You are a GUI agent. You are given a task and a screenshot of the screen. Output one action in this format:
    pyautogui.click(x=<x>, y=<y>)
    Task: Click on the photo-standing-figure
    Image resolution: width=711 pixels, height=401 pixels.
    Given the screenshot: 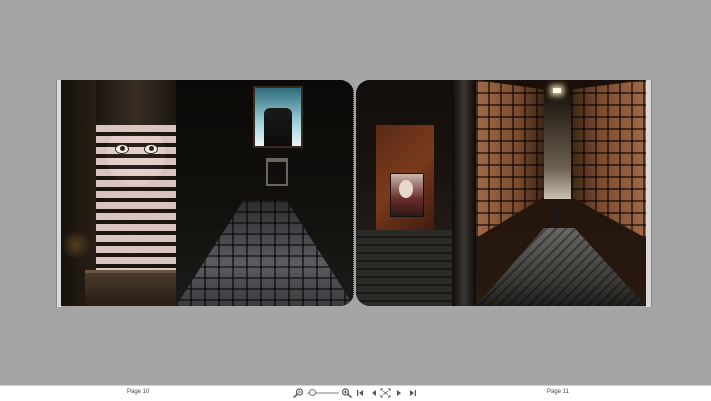 What is the action you would take?
    pyautogui.click(x=558, y=217)
    